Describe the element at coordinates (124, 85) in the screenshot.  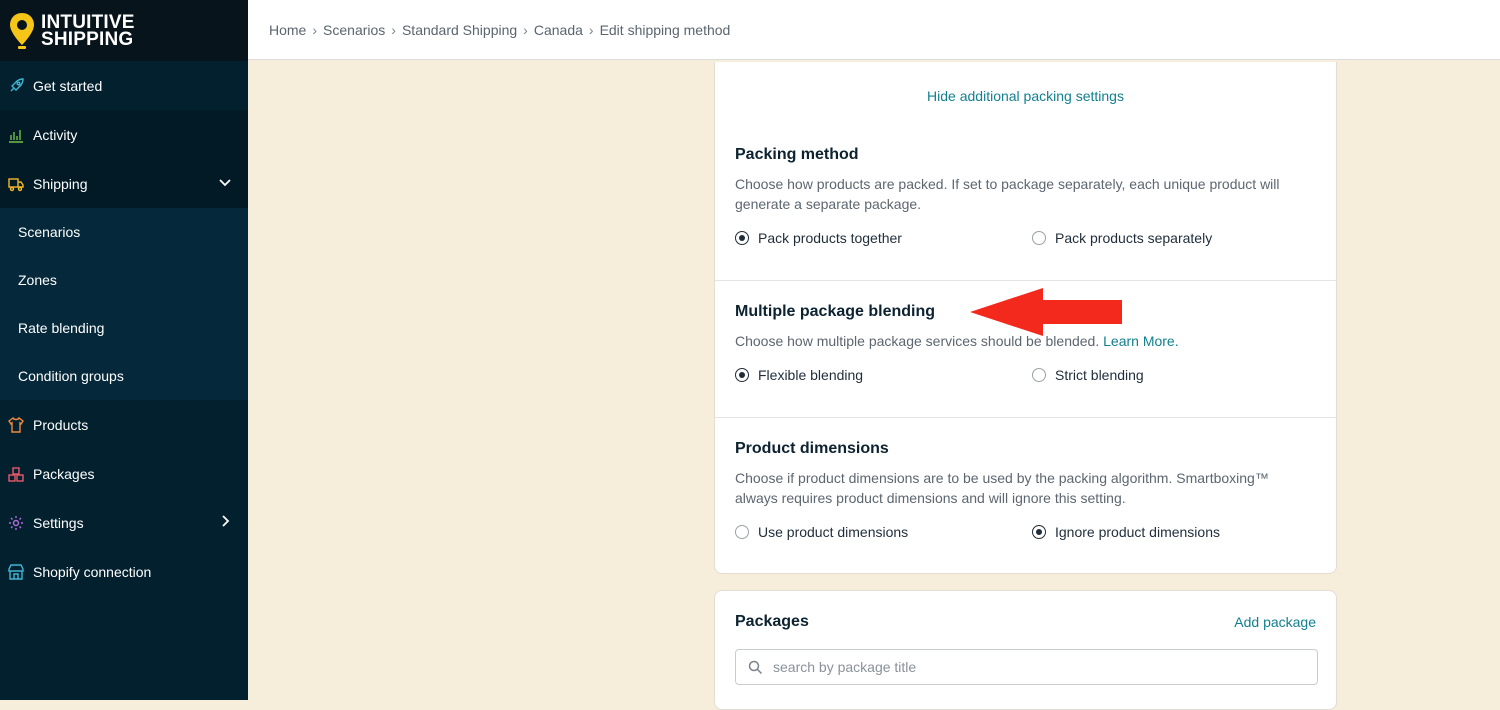
I see `nav-get-started: Get started` at that location.